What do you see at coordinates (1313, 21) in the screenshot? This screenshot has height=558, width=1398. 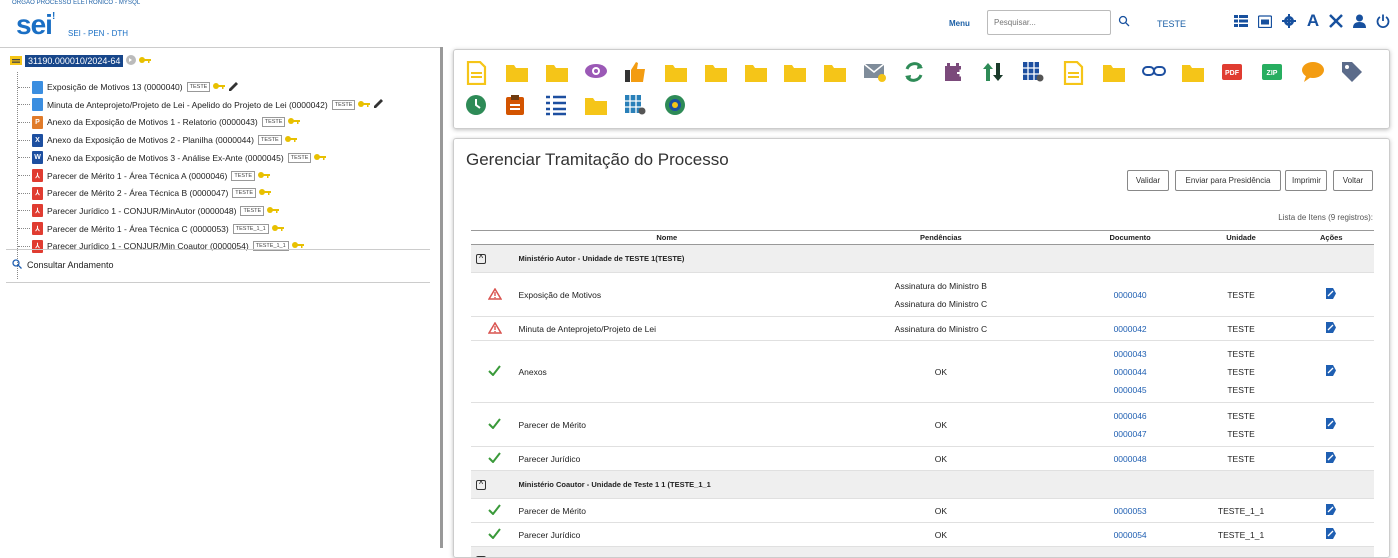 I see `font-size-icon: A` at bounding box center [1313, 21].